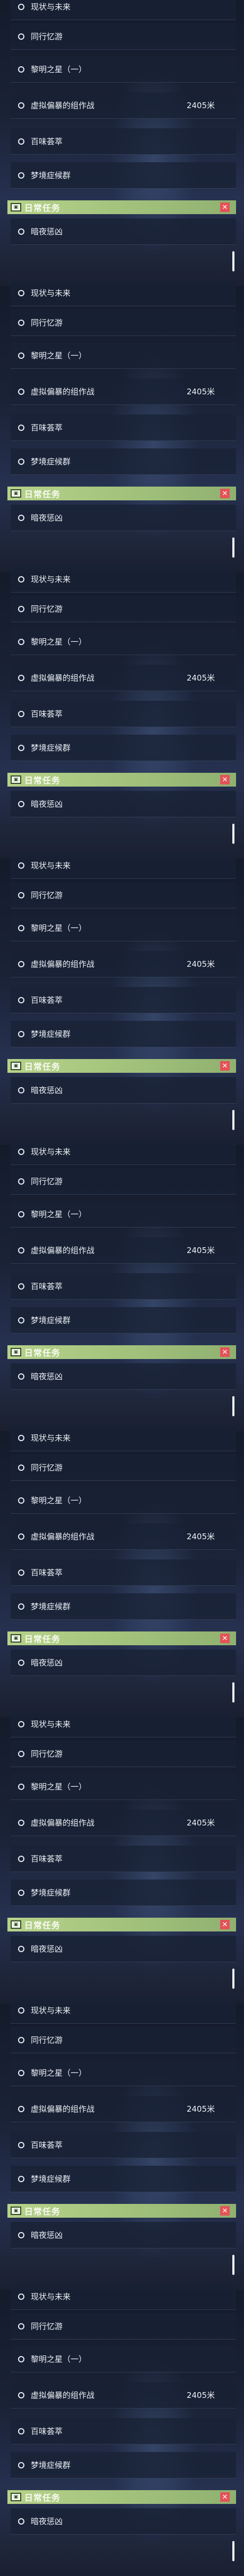  Describe the element at coordinates (51, 7) in the screenshot. I see `quest-item-label: 现状与未来` at that location.